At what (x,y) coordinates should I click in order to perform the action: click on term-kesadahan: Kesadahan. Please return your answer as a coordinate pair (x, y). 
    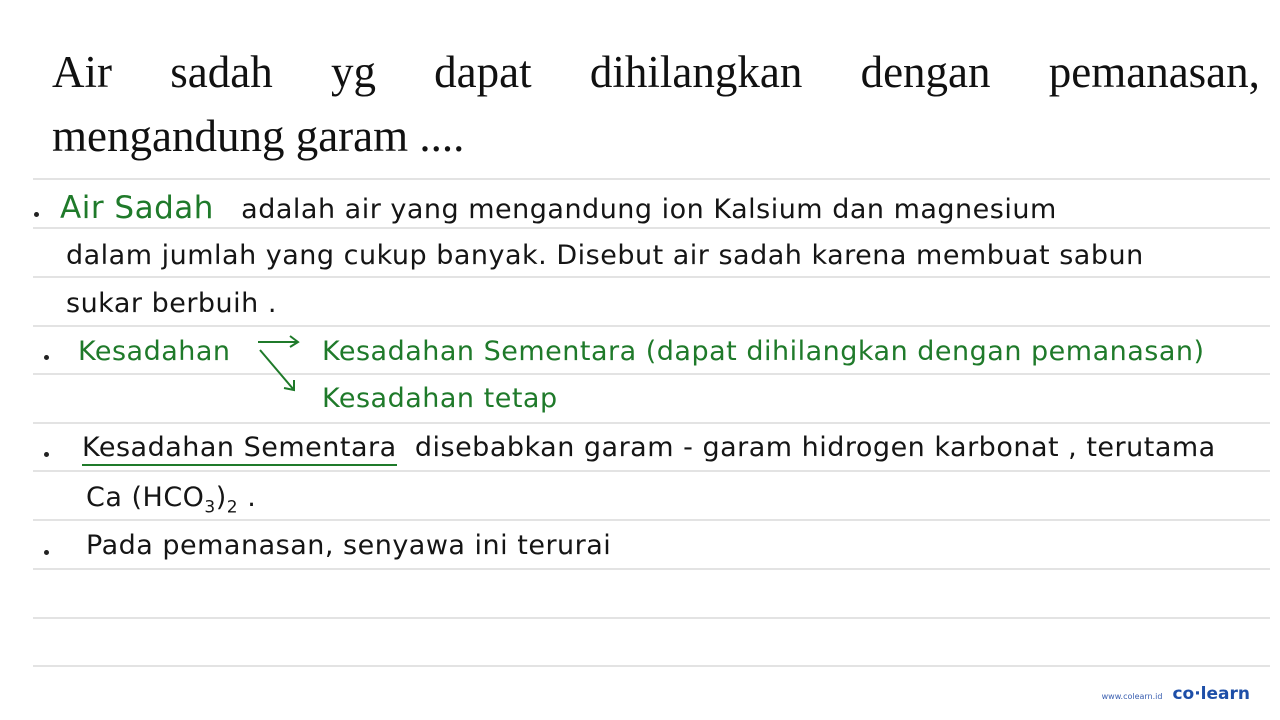
    Looking at the image, I should click on (154, 351).